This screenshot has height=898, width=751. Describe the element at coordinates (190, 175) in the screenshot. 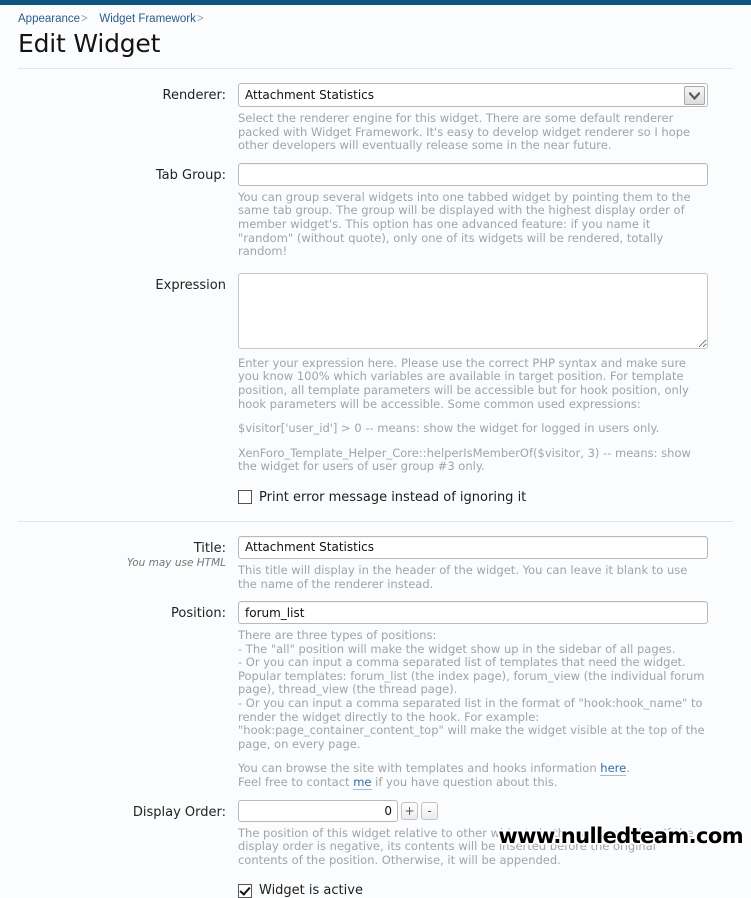

I see `tab-group-label: Tab Group:` at that location.